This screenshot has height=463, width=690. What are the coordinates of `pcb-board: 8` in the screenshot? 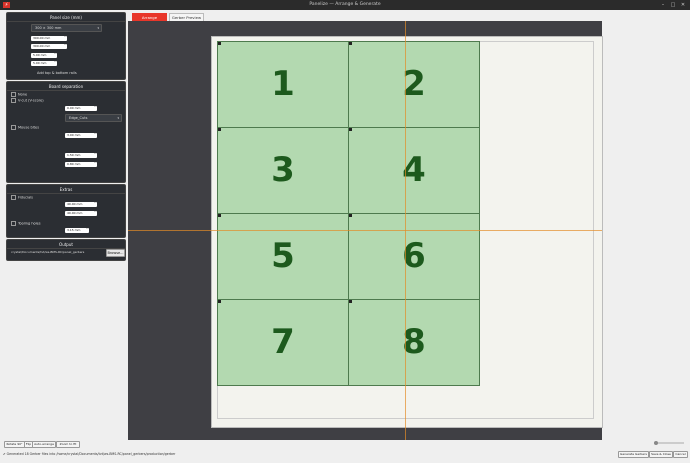 It's located at (414, 342).